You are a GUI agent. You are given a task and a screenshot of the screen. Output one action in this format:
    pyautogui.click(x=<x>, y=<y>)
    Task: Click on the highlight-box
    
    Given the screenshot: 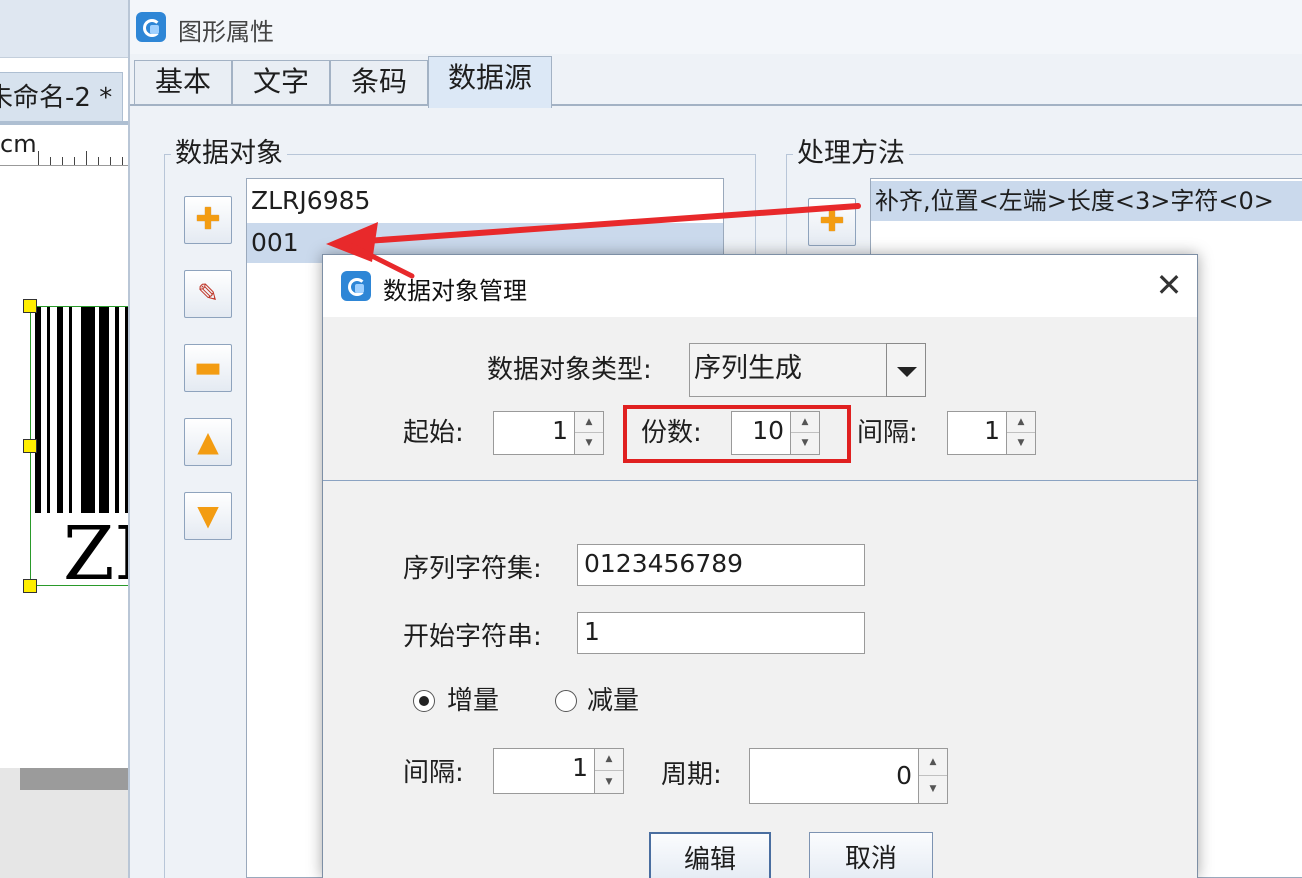 What is the action you would take?
    pyautogui.click(x=737, y=434)
    